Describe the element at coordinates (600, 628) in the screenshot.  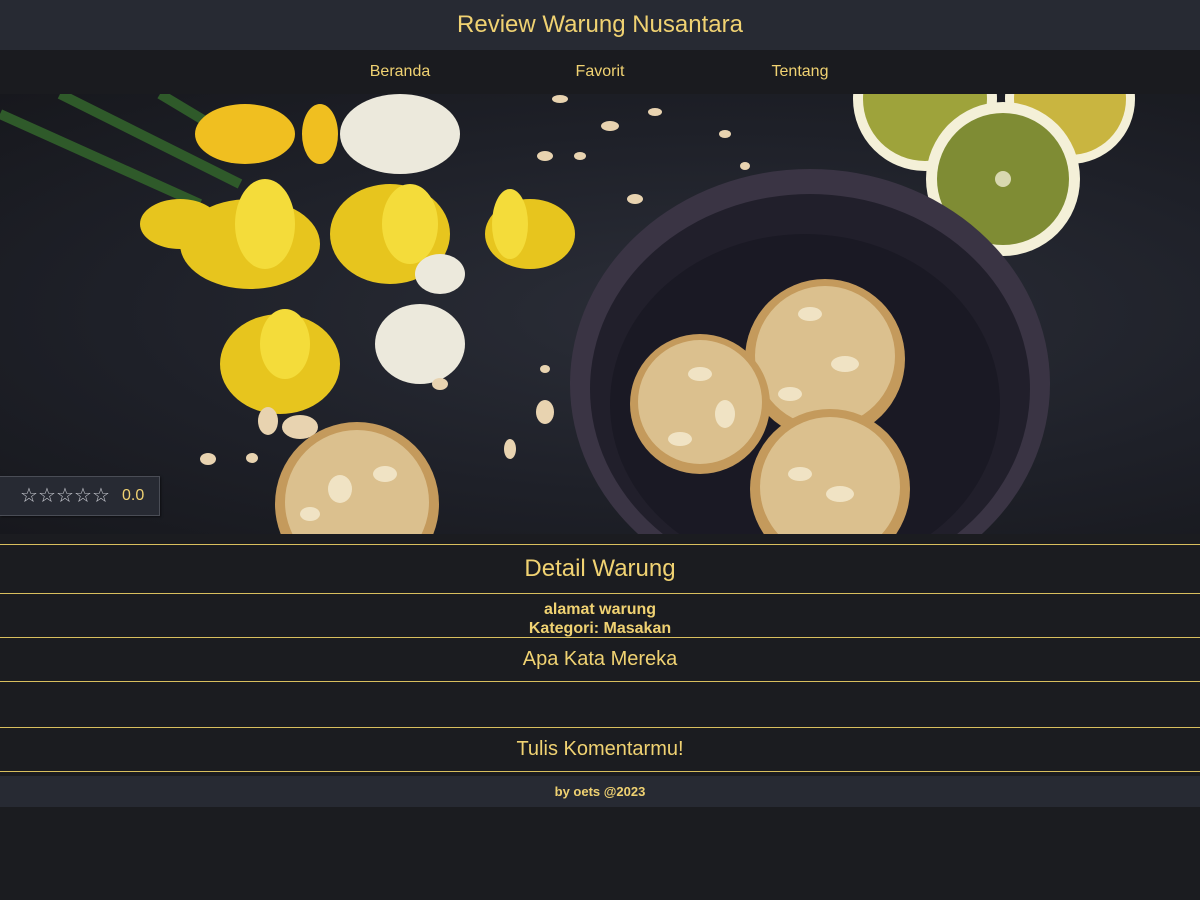
I see `warung-category: Kategori: Masakan` at that location.